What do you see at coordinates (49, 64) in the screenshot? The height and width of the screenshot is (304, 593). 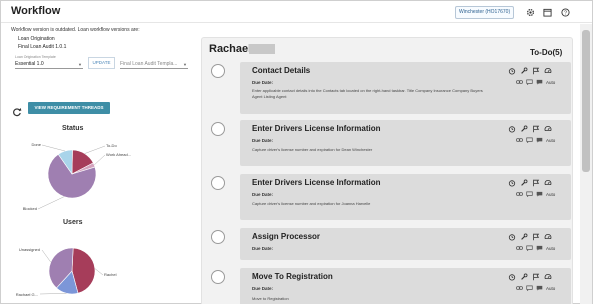 I see `template-select: Essential 1.0 ▼` at bounding box center [49, 64].